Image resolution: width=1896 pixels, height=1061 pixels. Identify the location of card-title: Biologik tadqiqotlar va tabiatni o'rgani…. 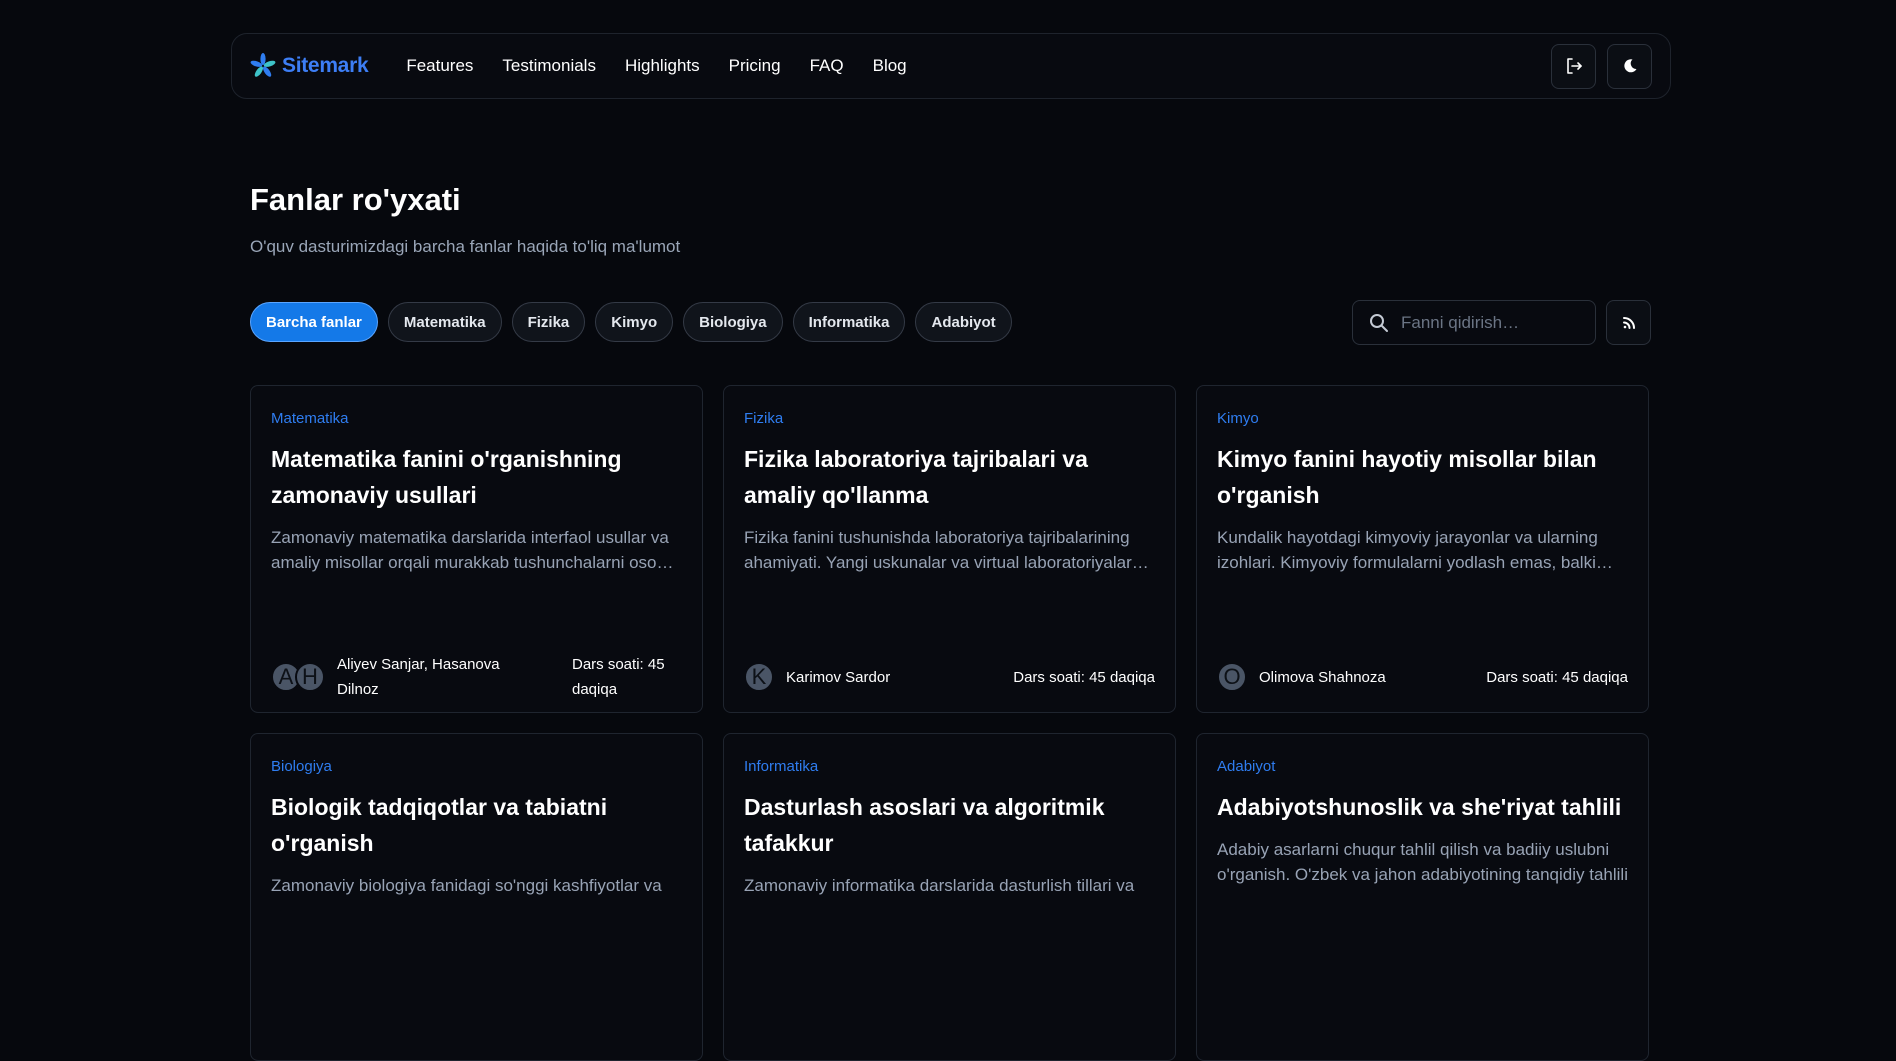
(439, 825).